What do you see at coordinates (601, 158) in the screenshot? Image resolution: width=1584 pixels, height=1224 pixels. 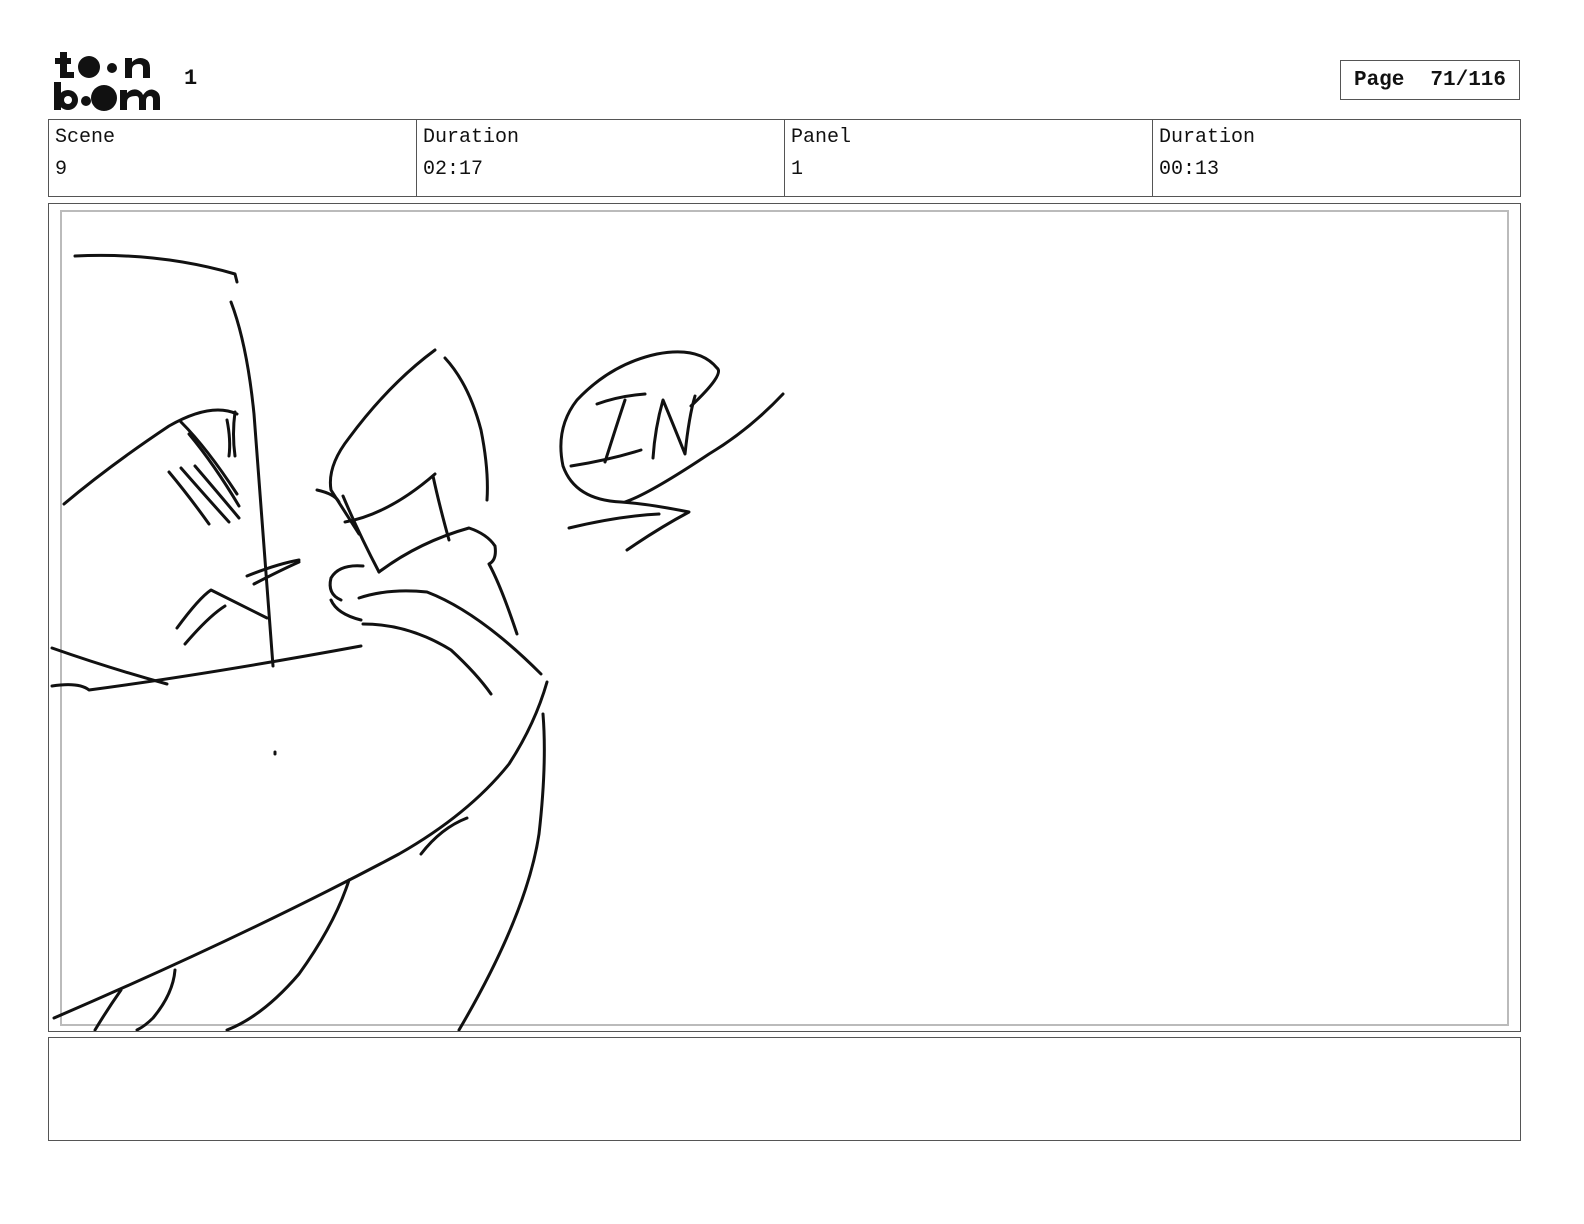 I see `scene-duration-cell: Duration 02:17` at bounding box center [601, 158].